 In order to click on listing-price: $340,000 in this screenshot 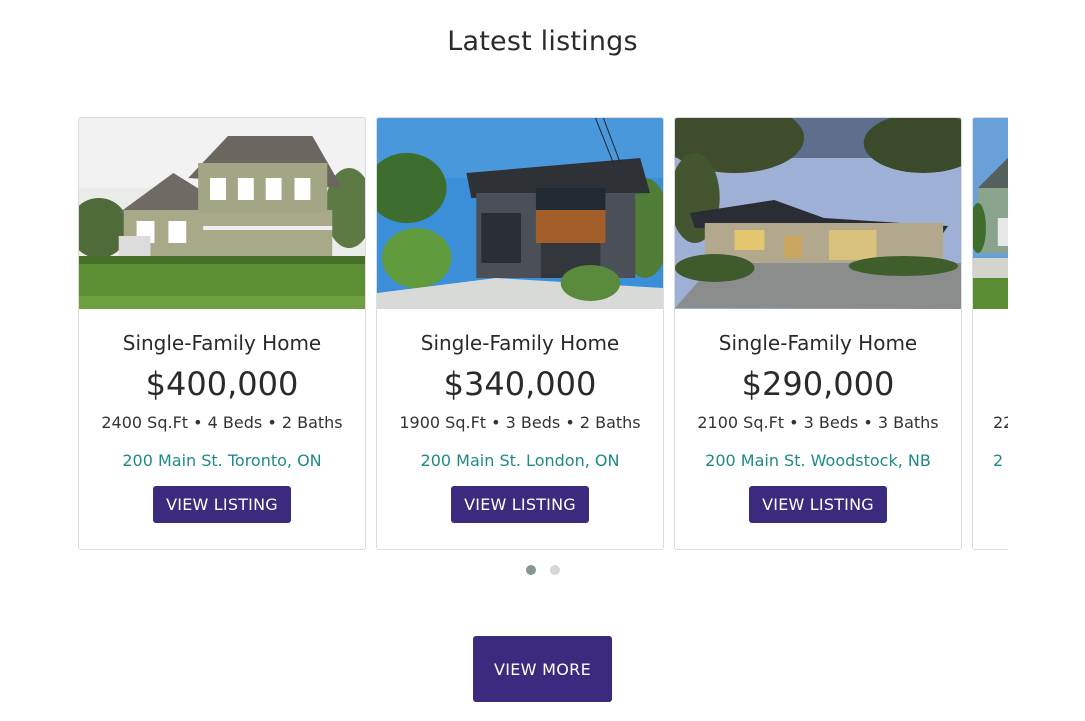, I will do `click(520, 384)`.